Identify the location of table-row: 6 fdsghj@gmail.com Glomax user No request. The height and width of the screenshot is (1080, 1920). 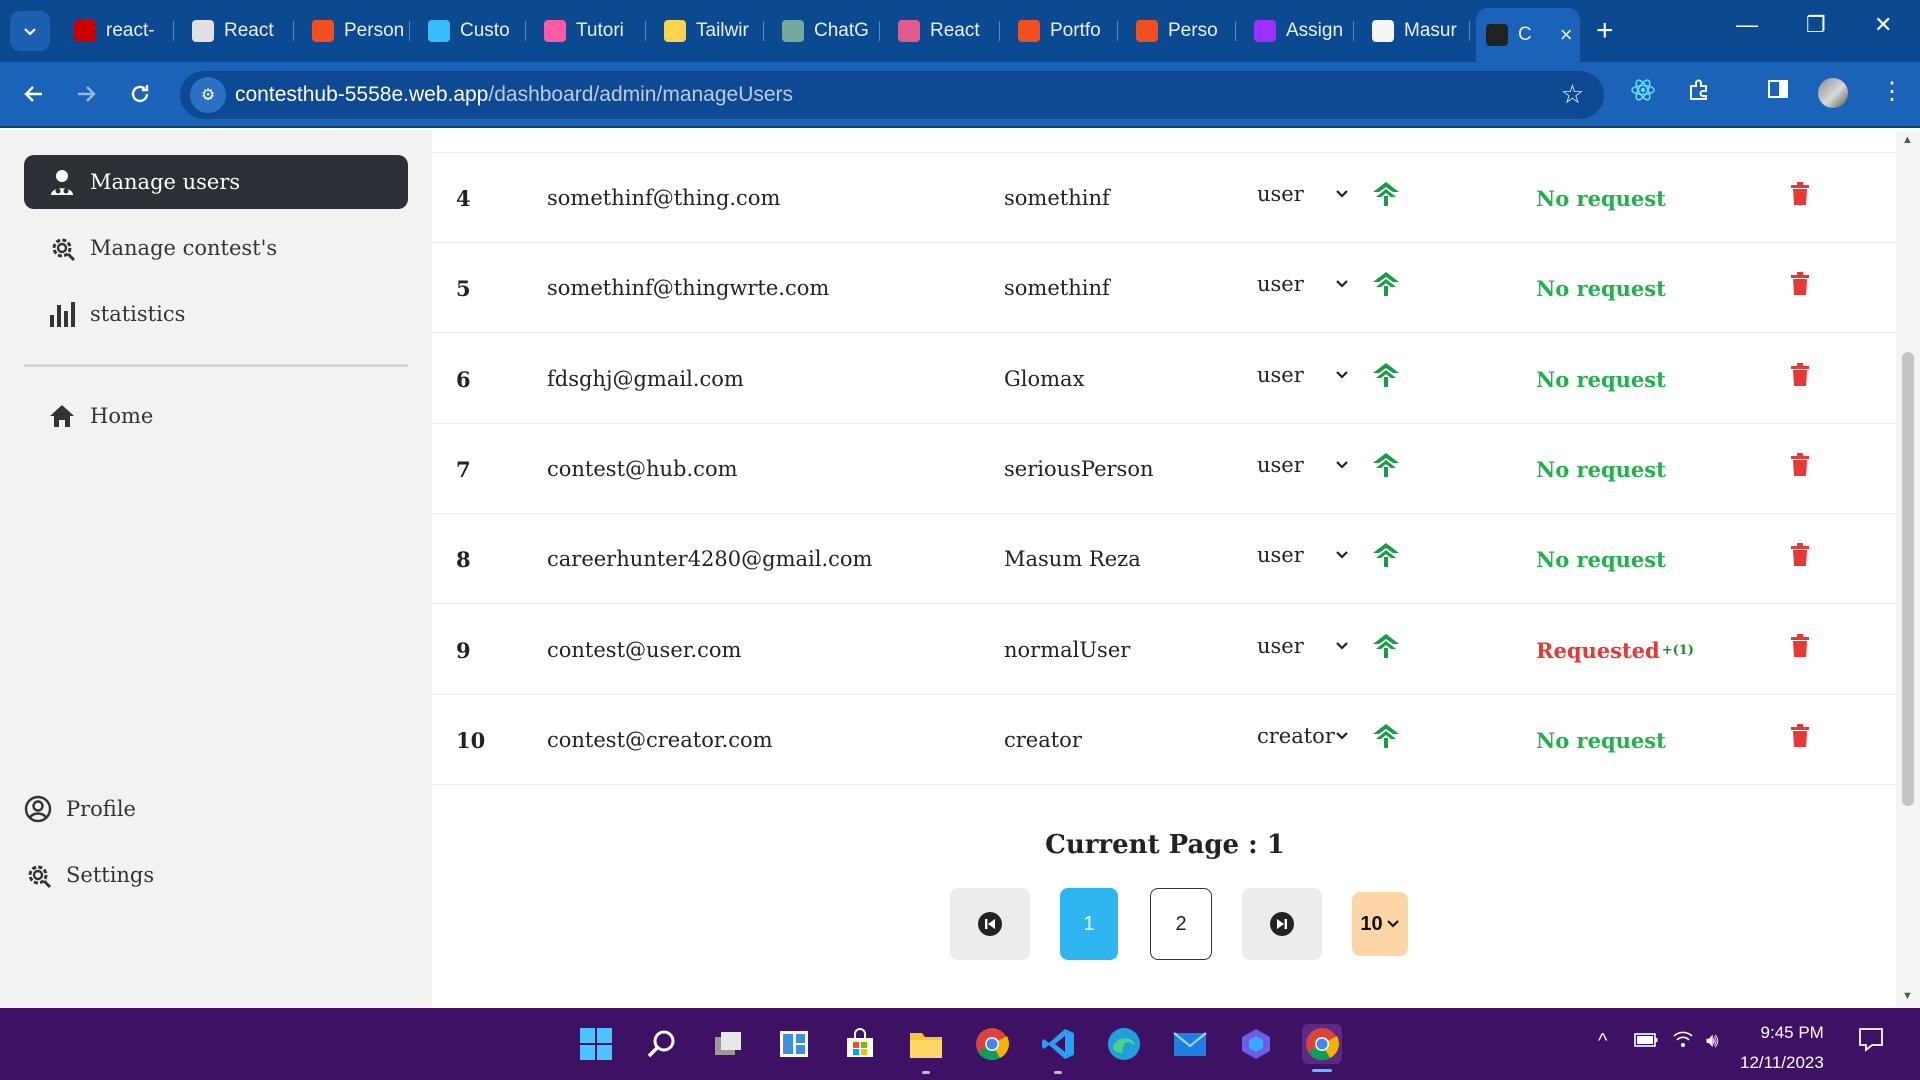
(1164, 379).